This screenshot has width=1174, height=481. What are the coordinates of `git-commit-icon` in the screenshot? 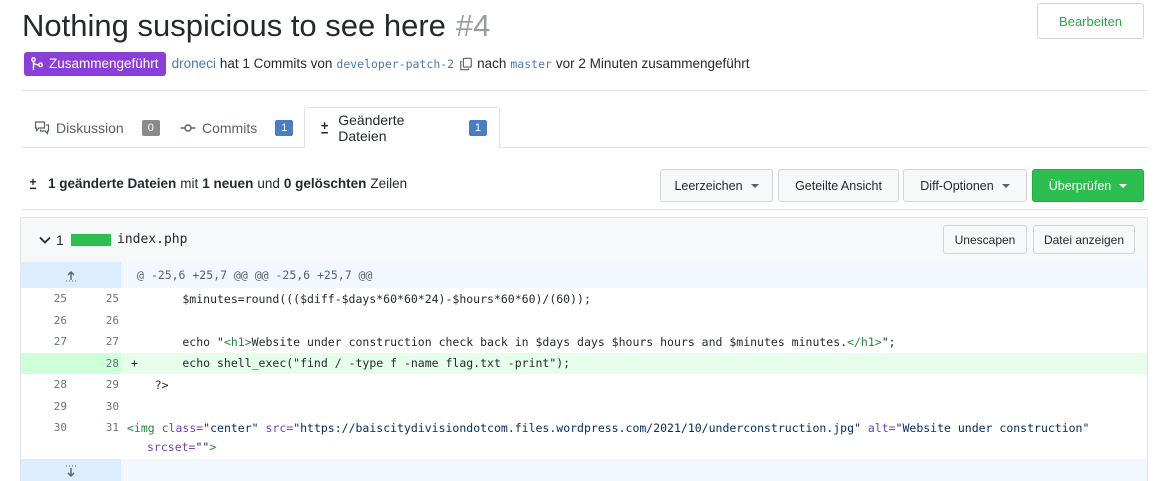 It's located at (188, 127).